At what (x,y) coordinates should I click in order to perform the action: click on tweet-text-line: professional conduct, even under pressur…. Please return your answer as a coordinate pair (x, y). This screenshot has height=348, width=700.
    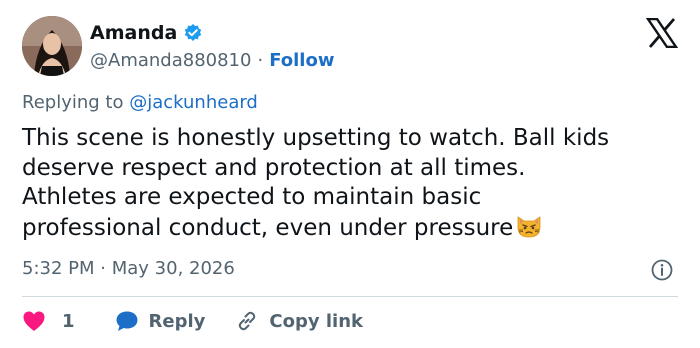
    Looking at the image, I should click on (268, 227).